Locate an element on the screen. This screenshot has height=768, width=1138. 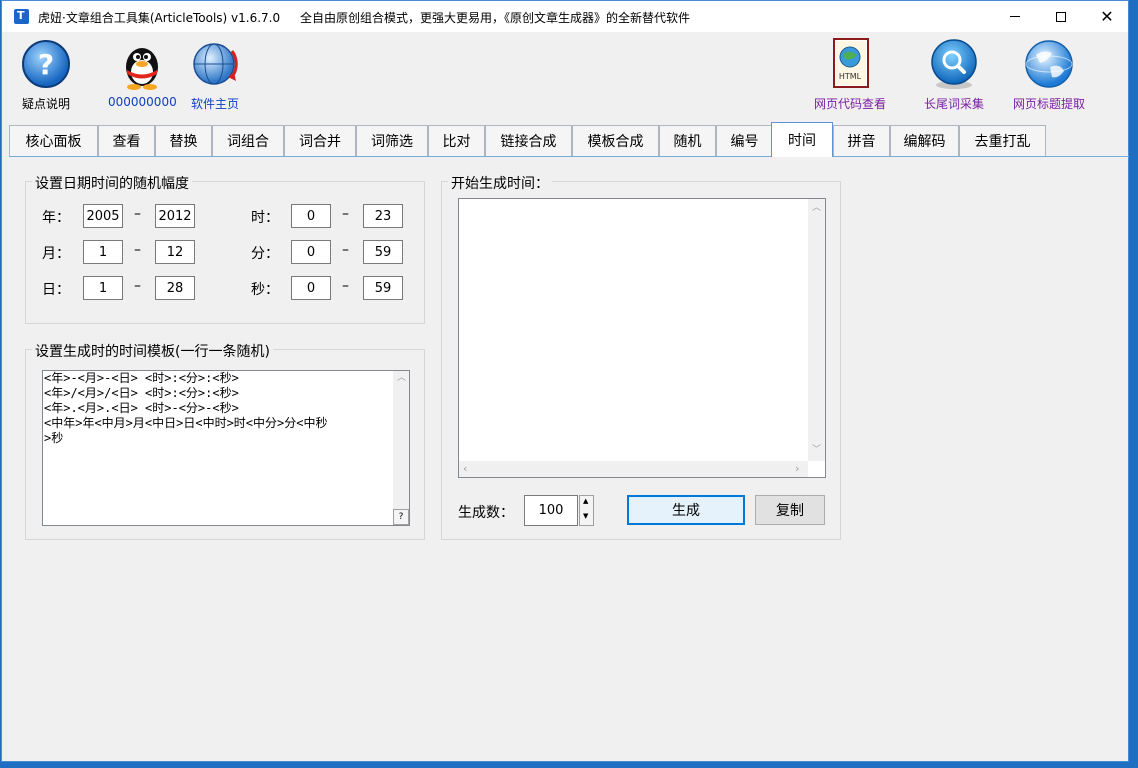
minute-label: 分： is located at coordinates (265, 254).